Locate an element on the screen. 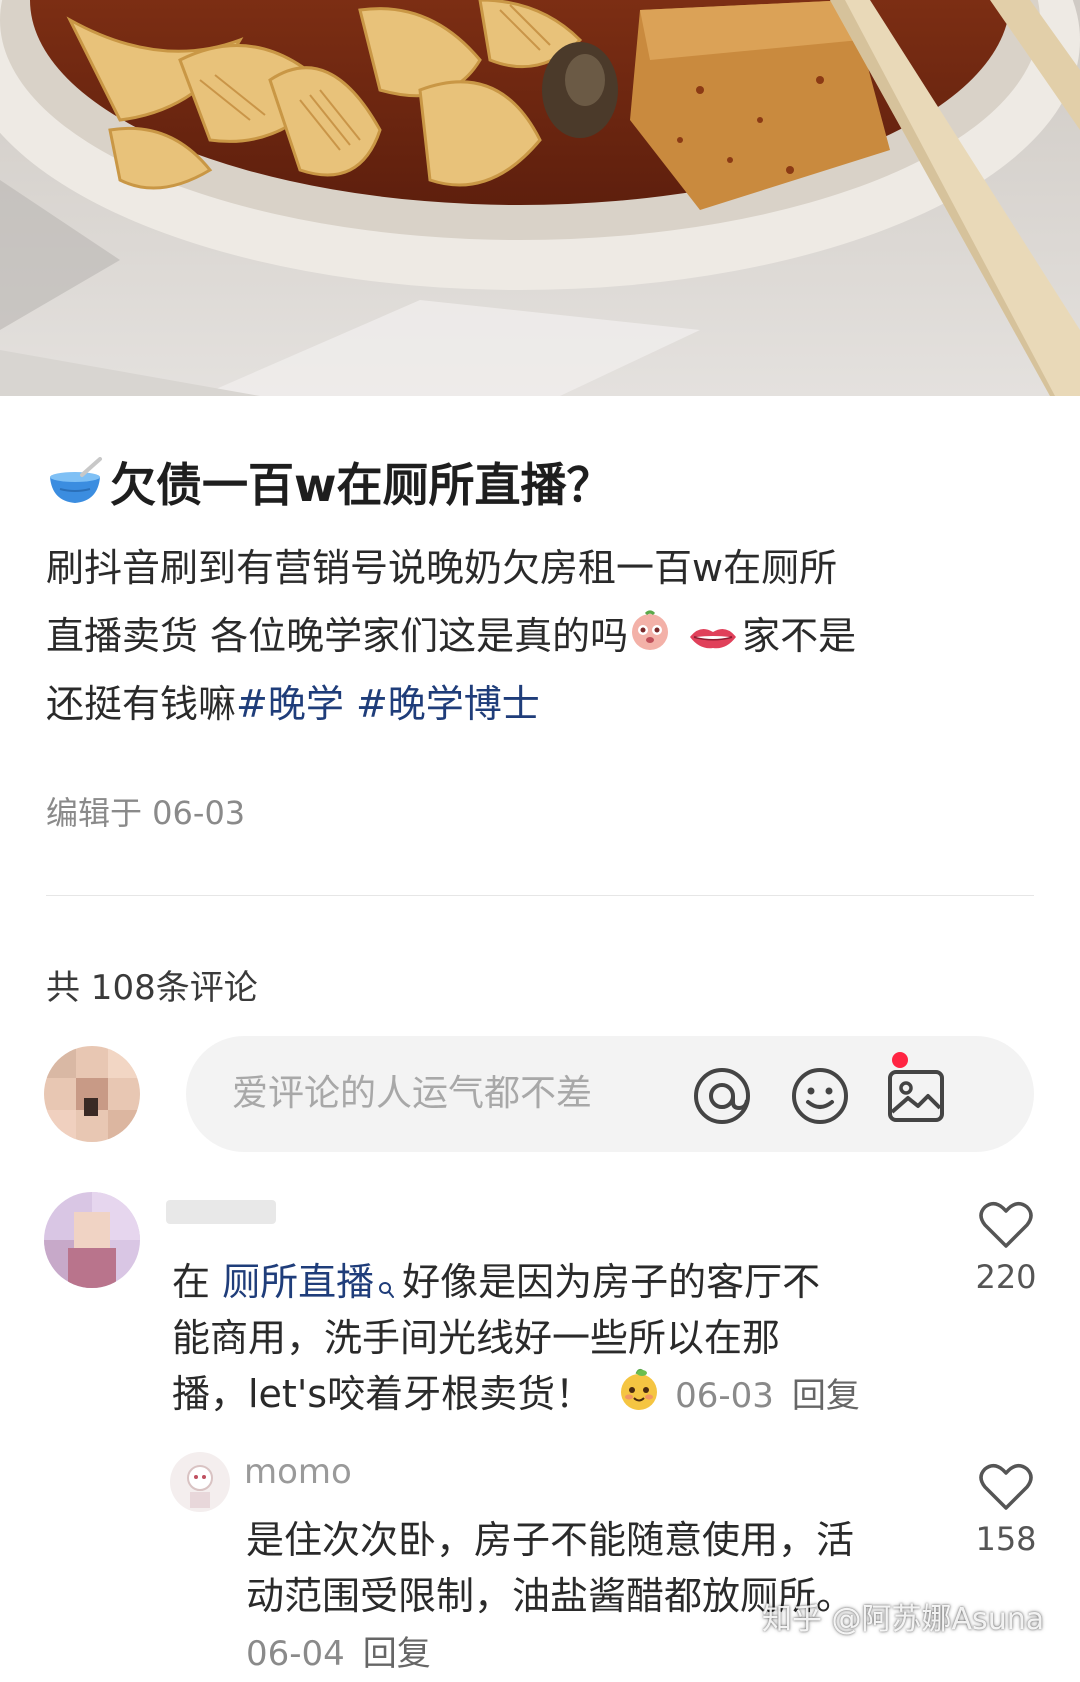  like-count: 220 is located at coordinates (1006, 1277).